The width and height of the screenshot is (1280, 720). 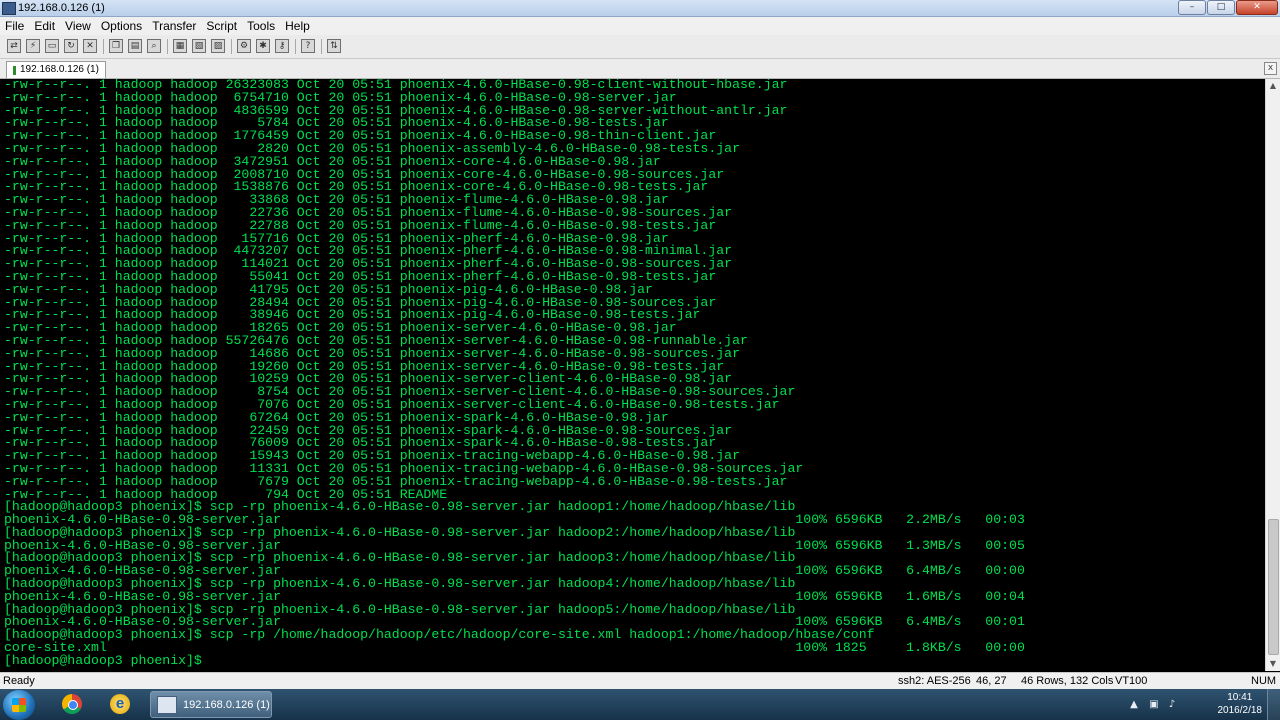 What do you see at coordinates (1067, 681) in the screenshot?
I see `status-size: 46 Rows, 132 Cols` at bounding box center [1067, 681].